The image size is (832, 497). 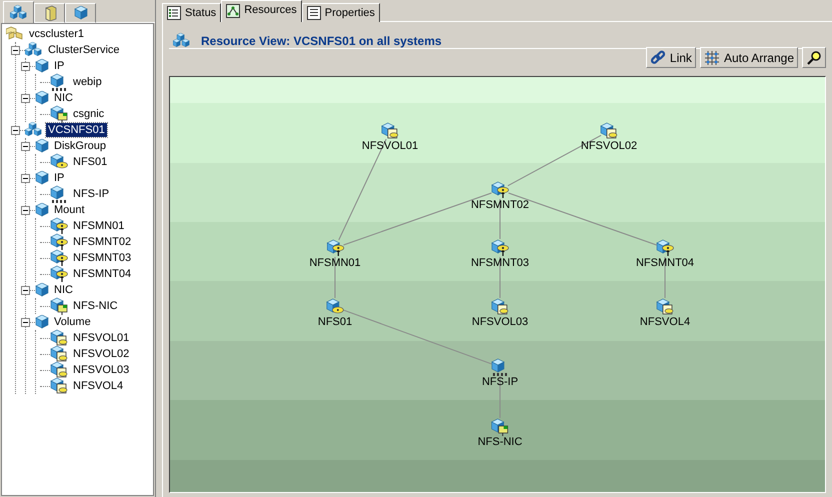 What do you see at coordinates (80, 146) in the screenshot?
I see `tree-item: DiskGroup` at bounding box center [80, 146].